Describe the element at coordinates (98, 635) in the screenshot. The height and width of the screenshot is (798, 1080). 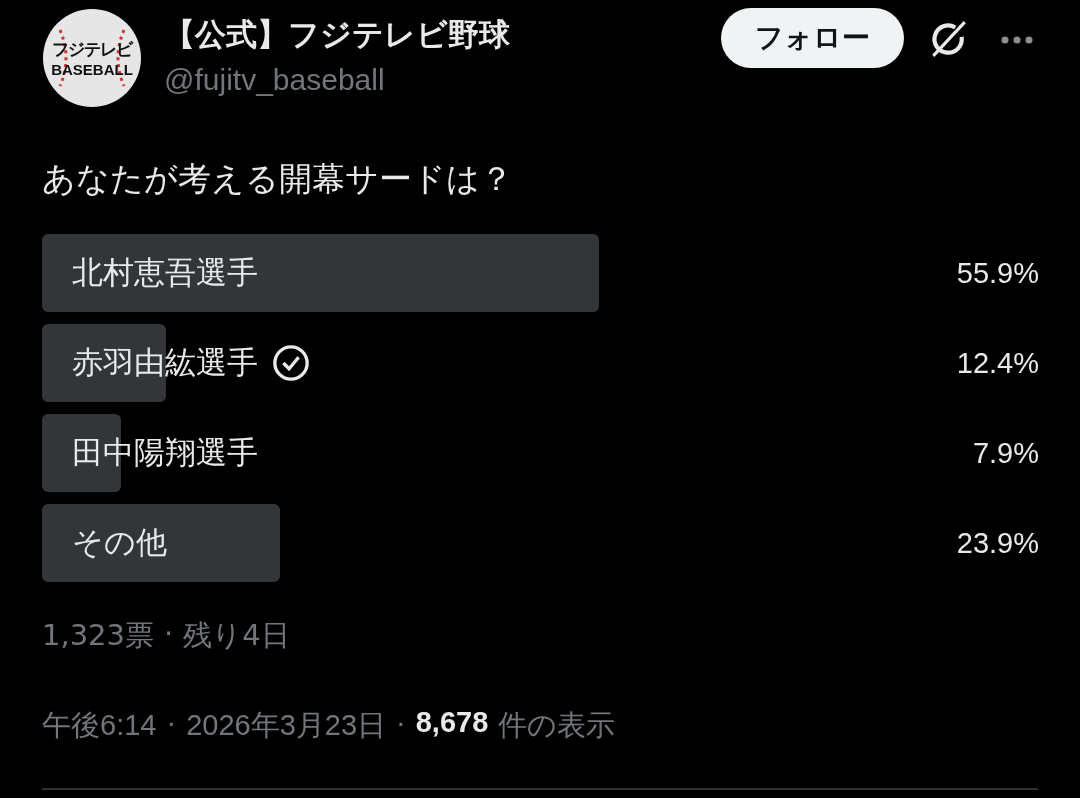
I see `vote-count: 1,323票` at that location.